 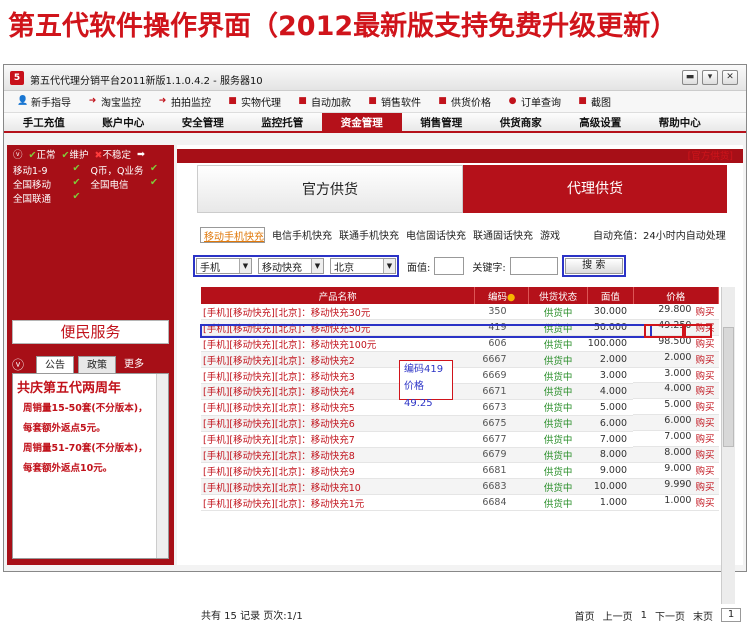 What do you see at coordinates (436, 235) in the screenshot?
I see `category-link: 电信固话快充` at bounding box center [436, 235].